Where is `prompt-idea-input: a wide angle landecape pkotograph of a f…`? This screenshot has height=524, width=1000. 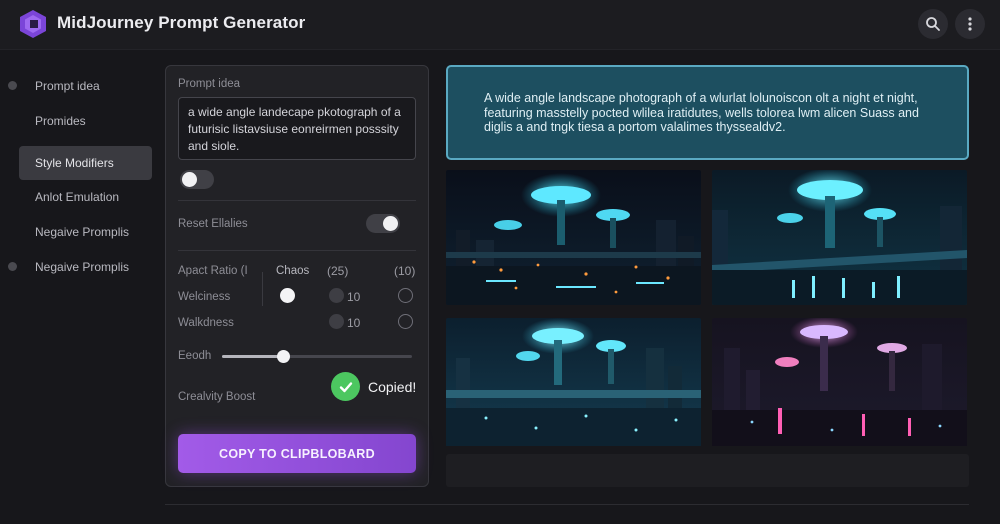 prompt-idea-input: a wide angle landecape pkotograph of a f… is located at coordinates (297, 128).